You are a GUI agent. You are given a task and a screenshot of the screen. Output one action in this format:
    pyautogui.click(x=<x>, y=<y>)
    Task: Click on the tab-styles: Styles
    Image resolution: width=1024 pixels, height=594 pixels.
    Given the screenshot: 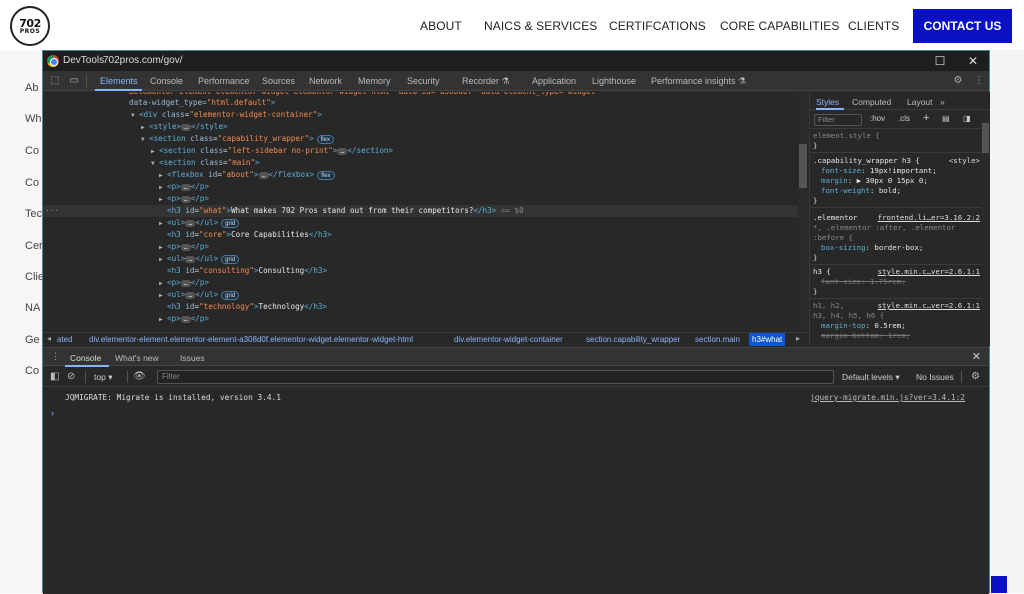 What is the action you would take?
    pyautogui.click(x=827, y=102)
    